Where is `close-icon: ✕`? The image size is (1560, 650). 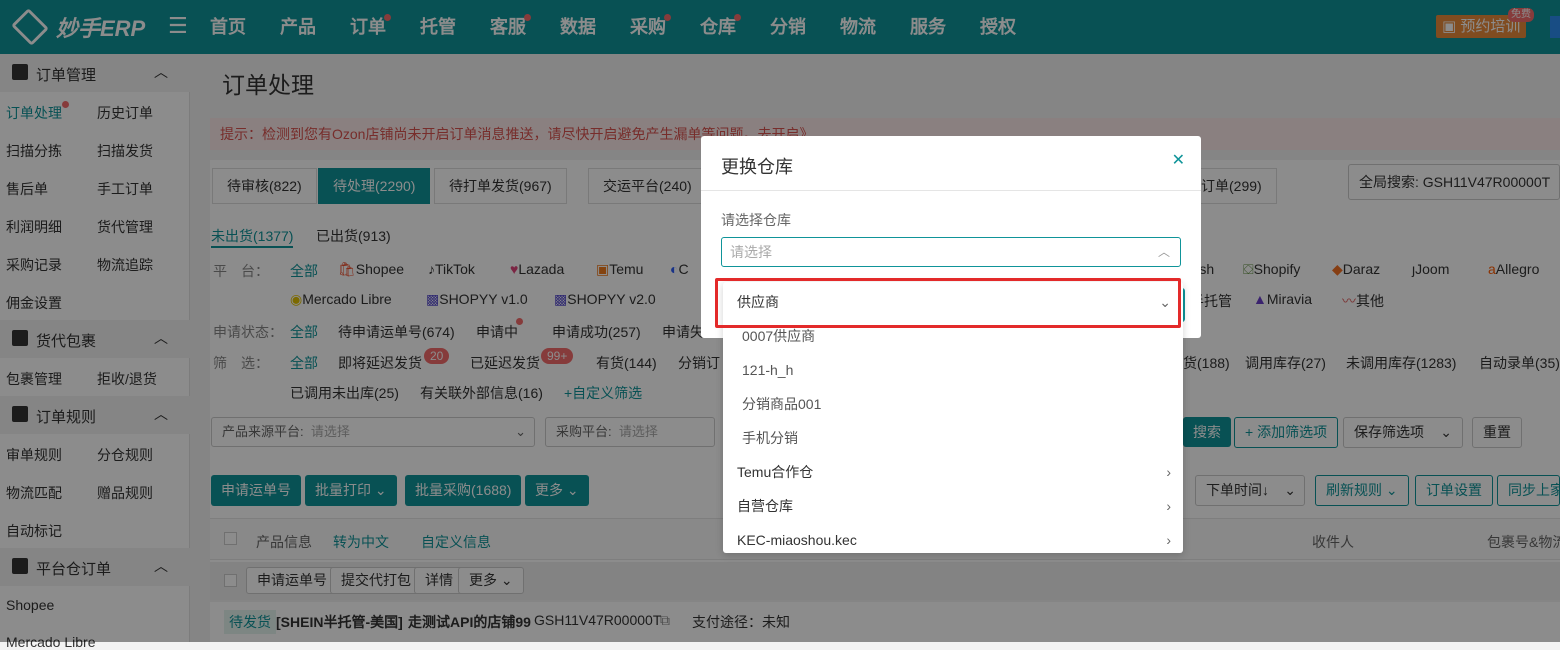 close-icon: ✕ is located at coordinates (1178, 160).